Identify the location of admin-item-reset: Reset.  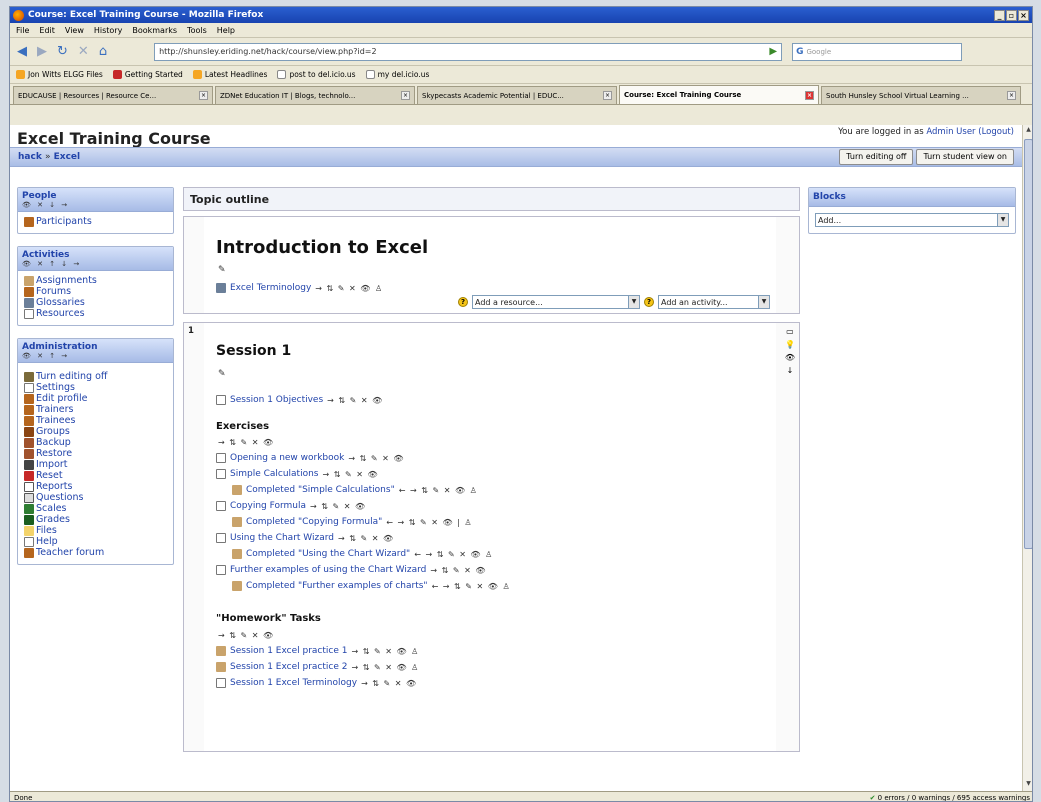
(95, 475).